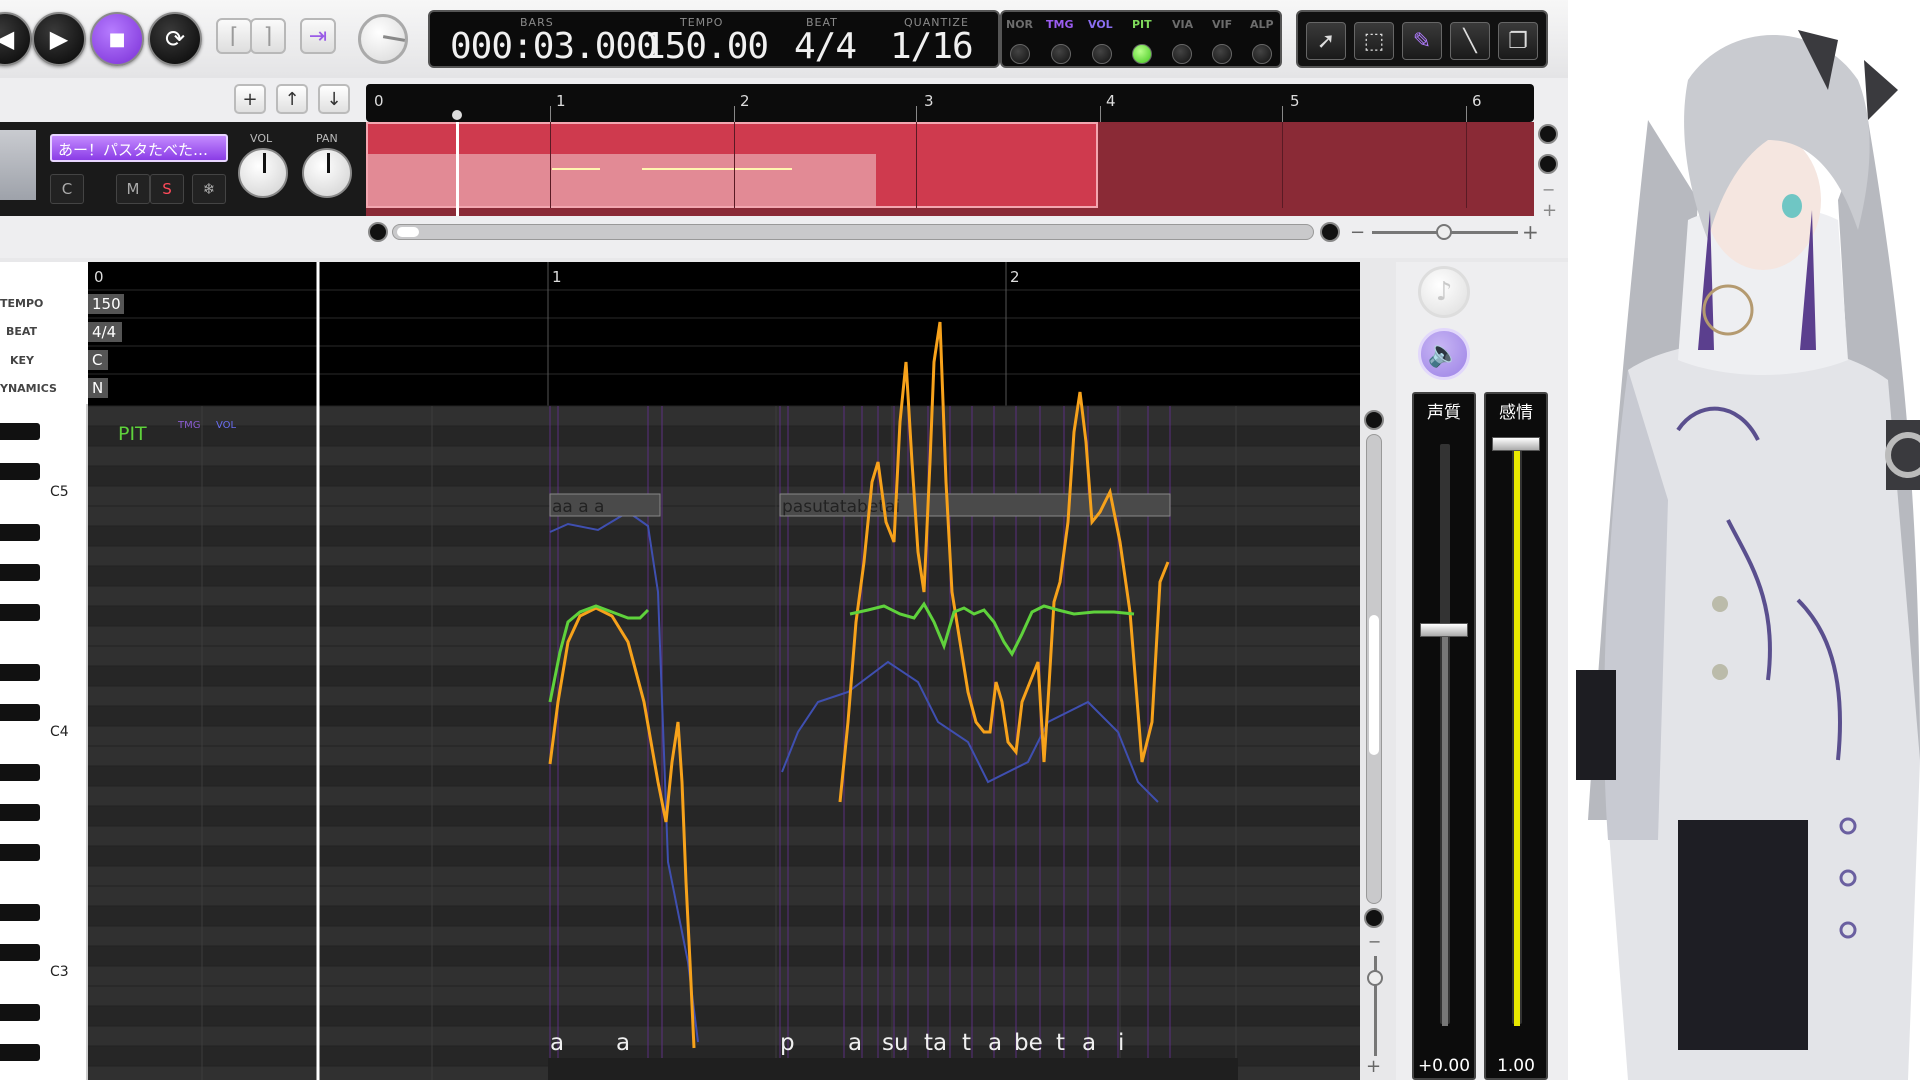 This screenshot has height=1080, width=1920. What do you see at coordinates (1516, 1066) in the screenshot?
I see `emotion-value: 1.00` at bounding box center [1516, 1066].